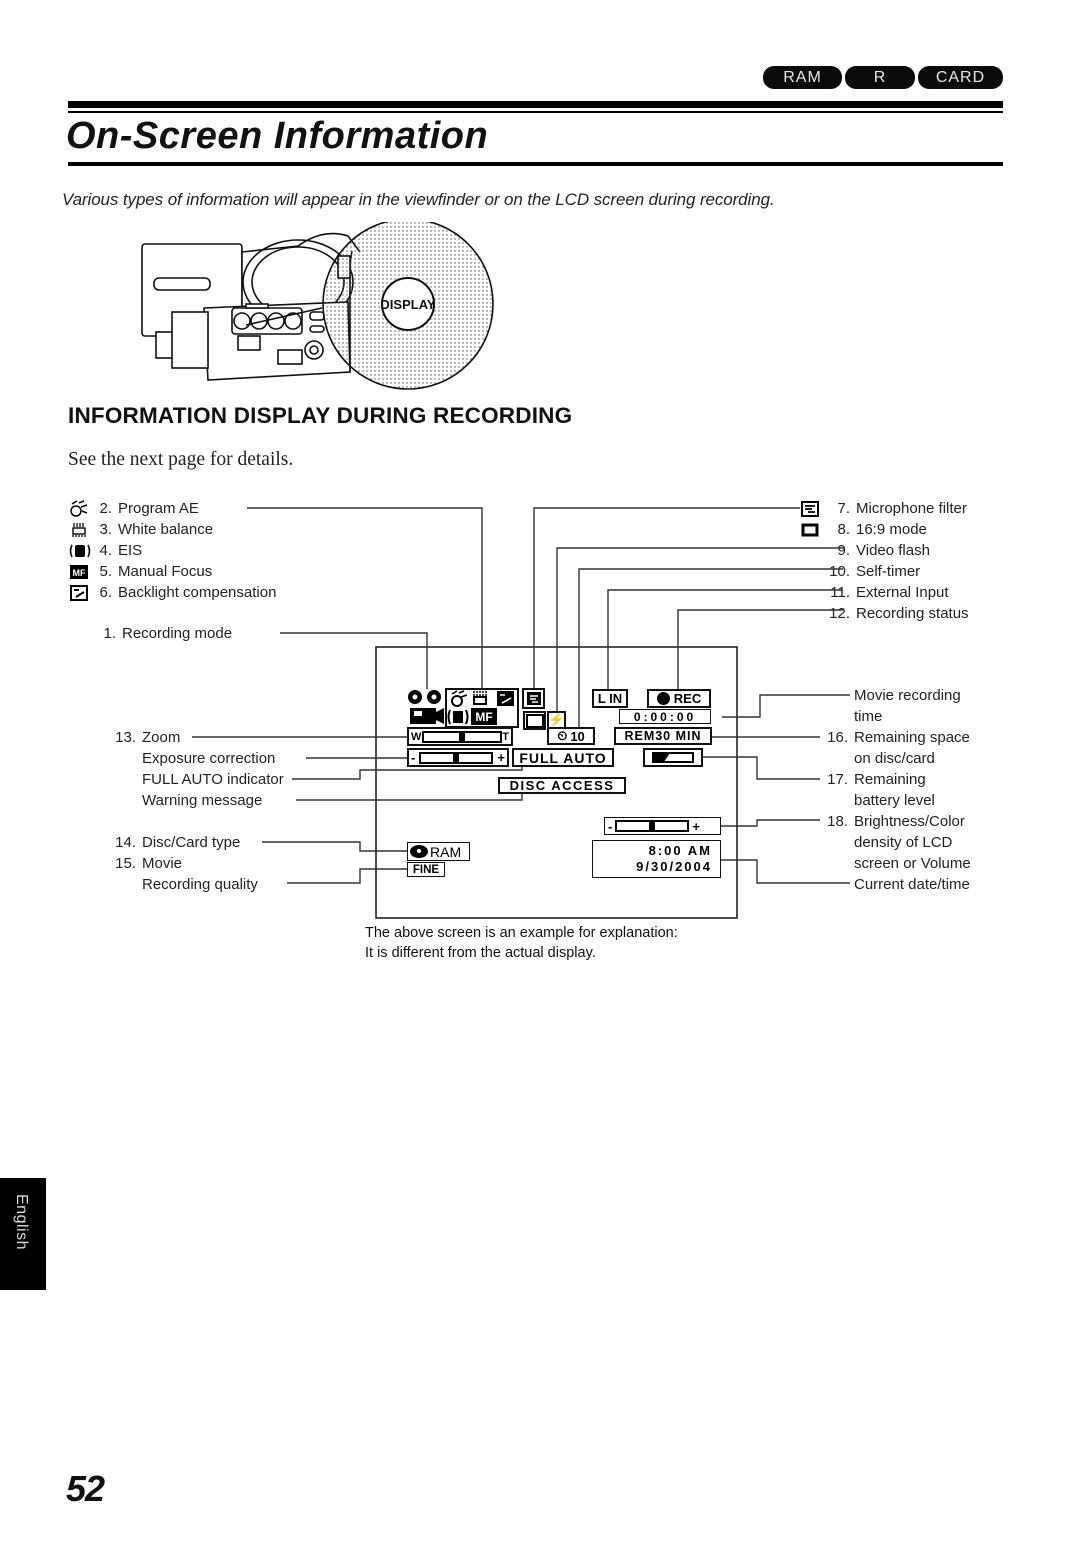  I want to click on camera-settings-group: MF, so click(482, 708).